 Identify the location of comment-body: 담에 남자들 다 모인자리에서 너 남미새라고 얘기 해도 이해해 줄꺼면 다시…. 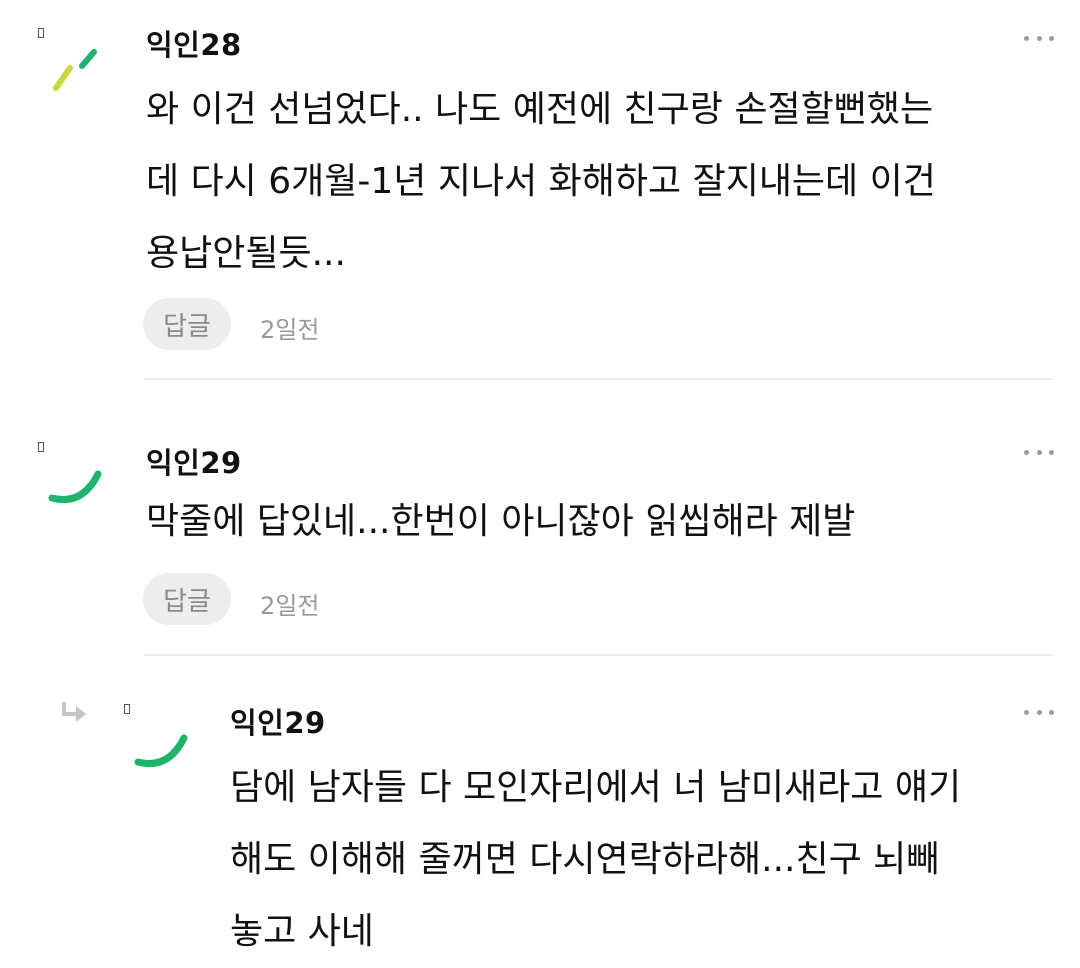
(596, 859).